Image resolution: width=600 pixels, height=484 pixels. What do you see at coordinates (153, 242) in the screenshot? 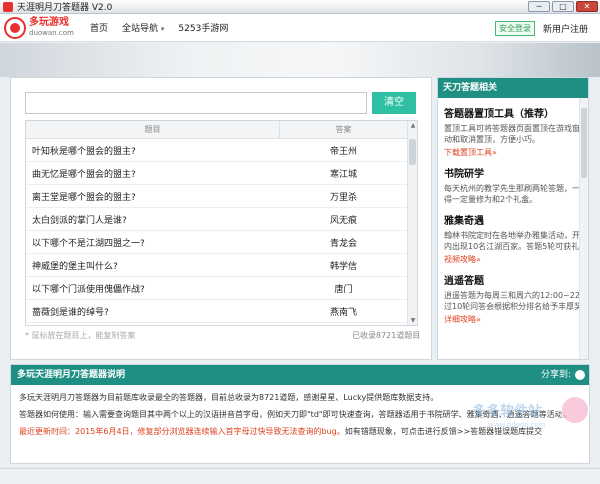
I see `question-cell: 以下哪个不是江湖四盟之一?` at bounding box center [153, 242].